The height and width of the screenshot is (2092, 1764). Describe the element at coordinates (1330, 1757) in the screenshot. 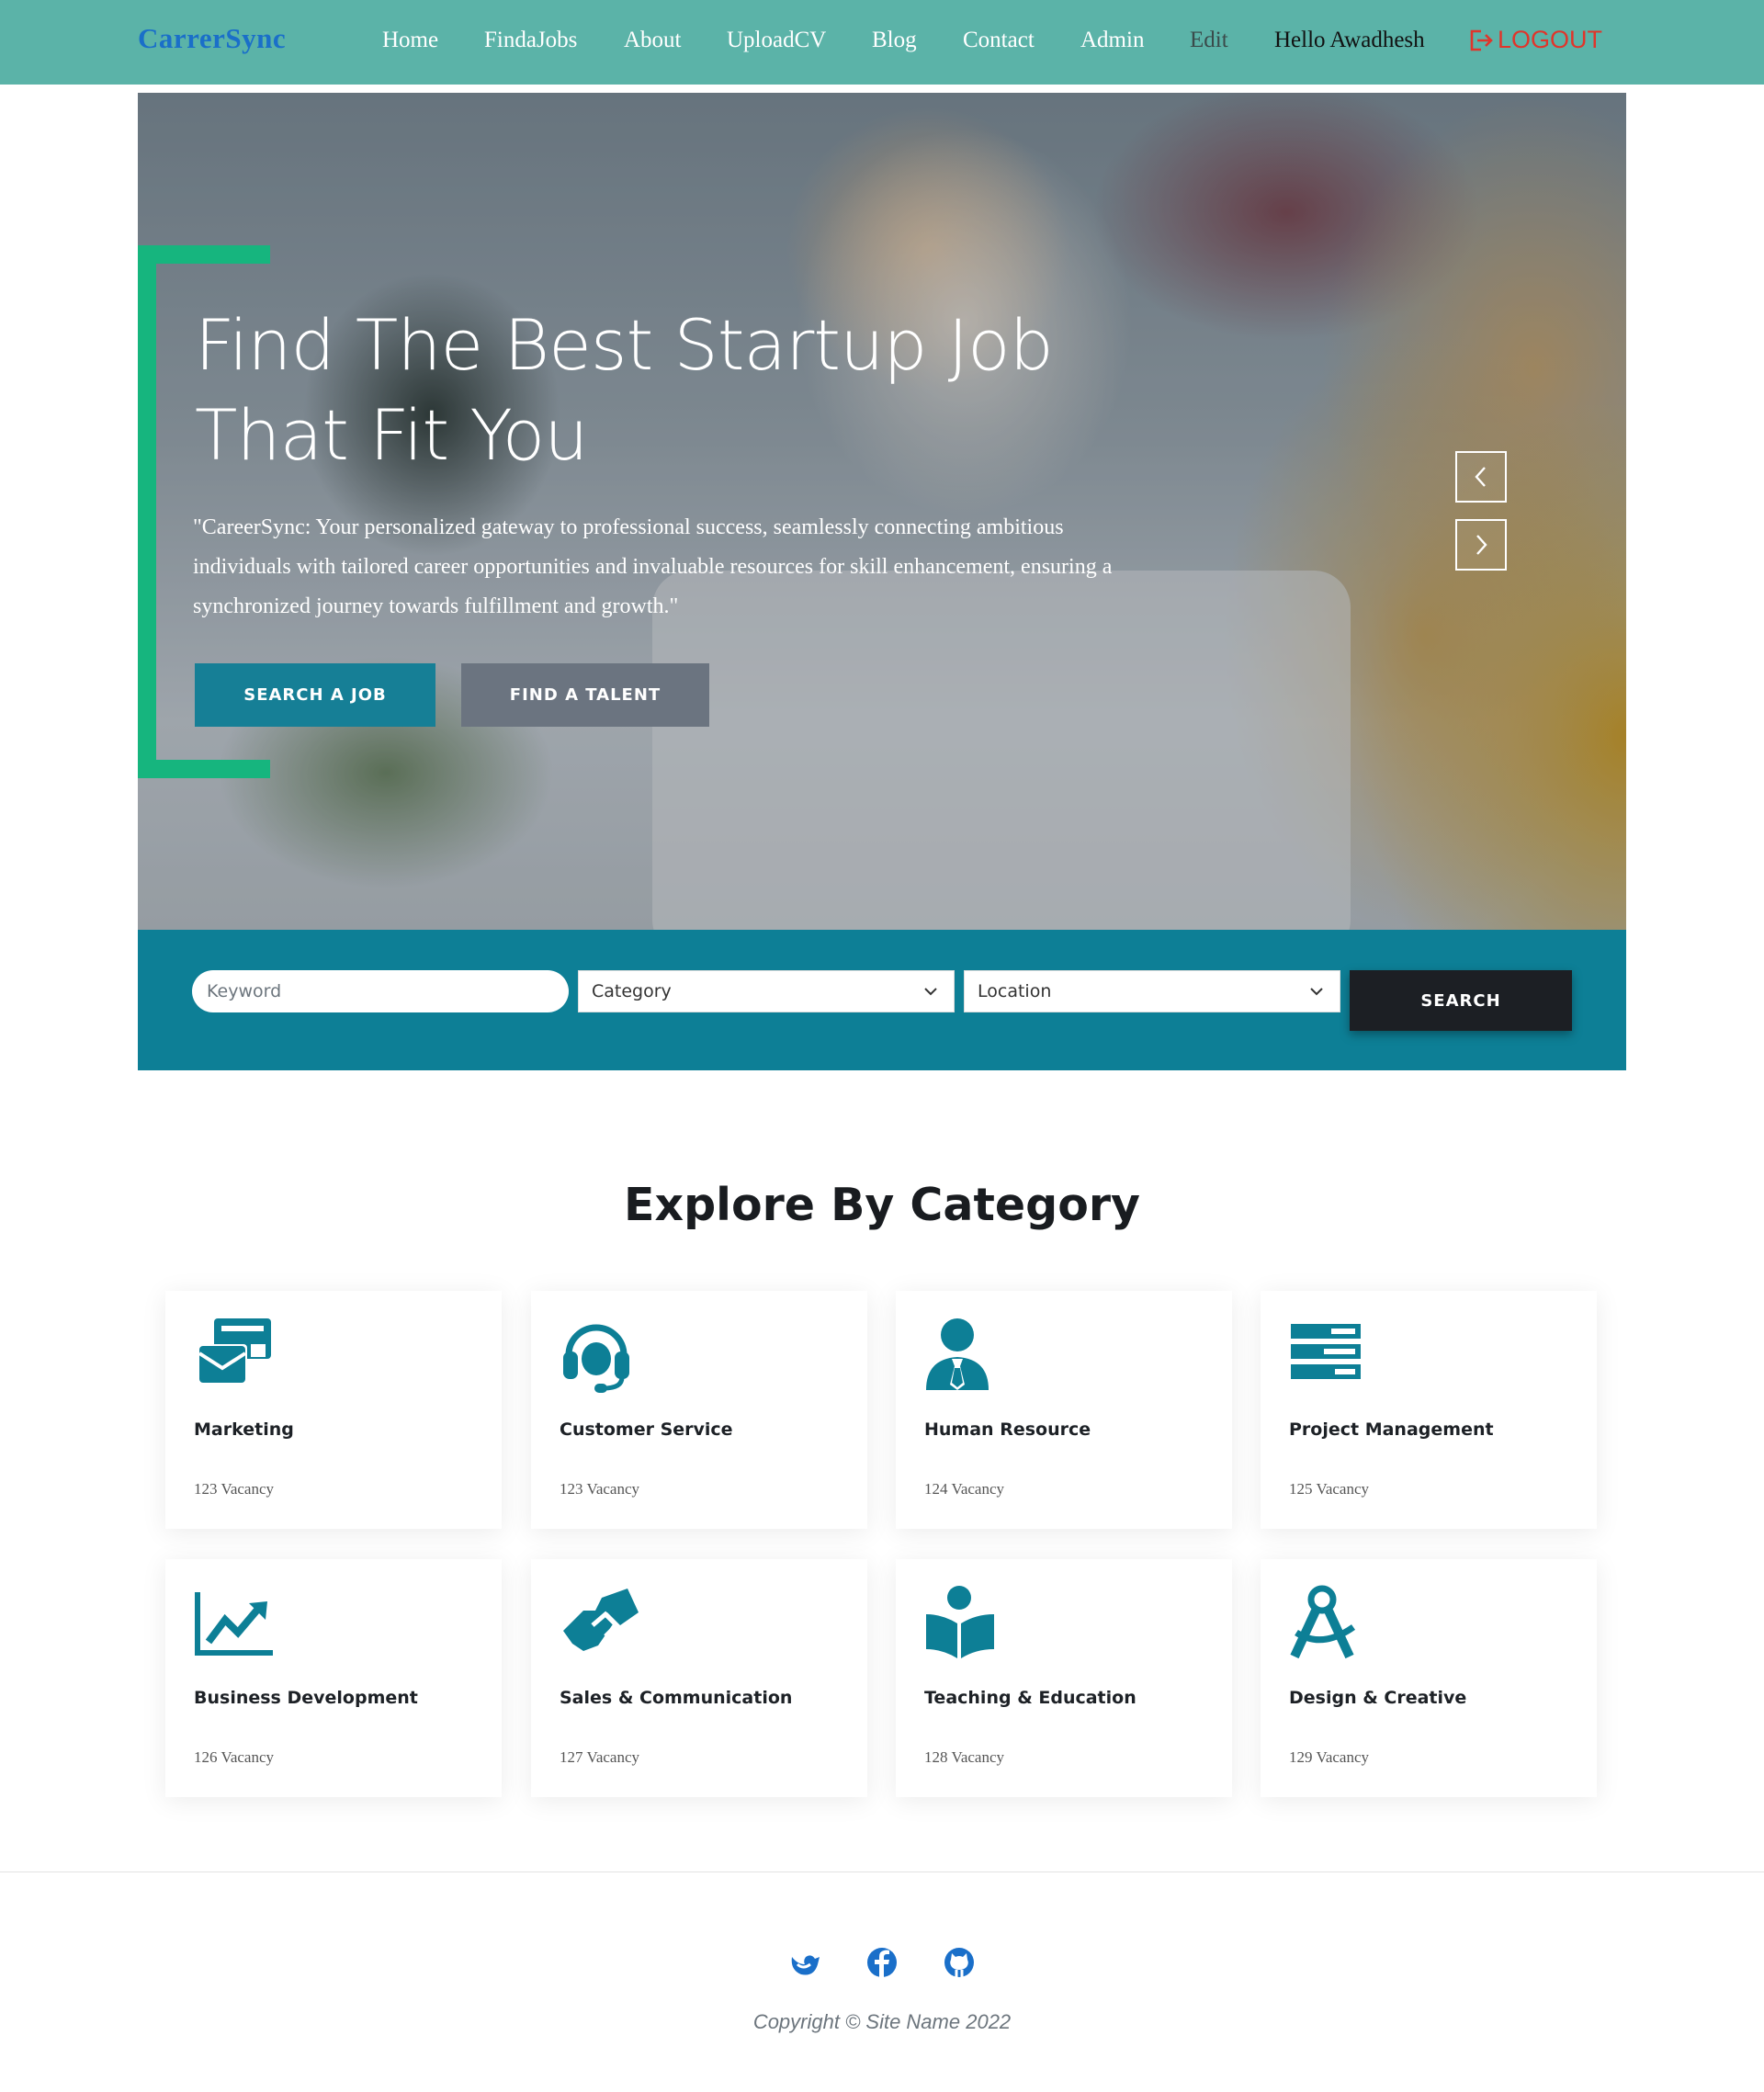

I see `category-vacancy-count: 129 Vacancy` at that location.